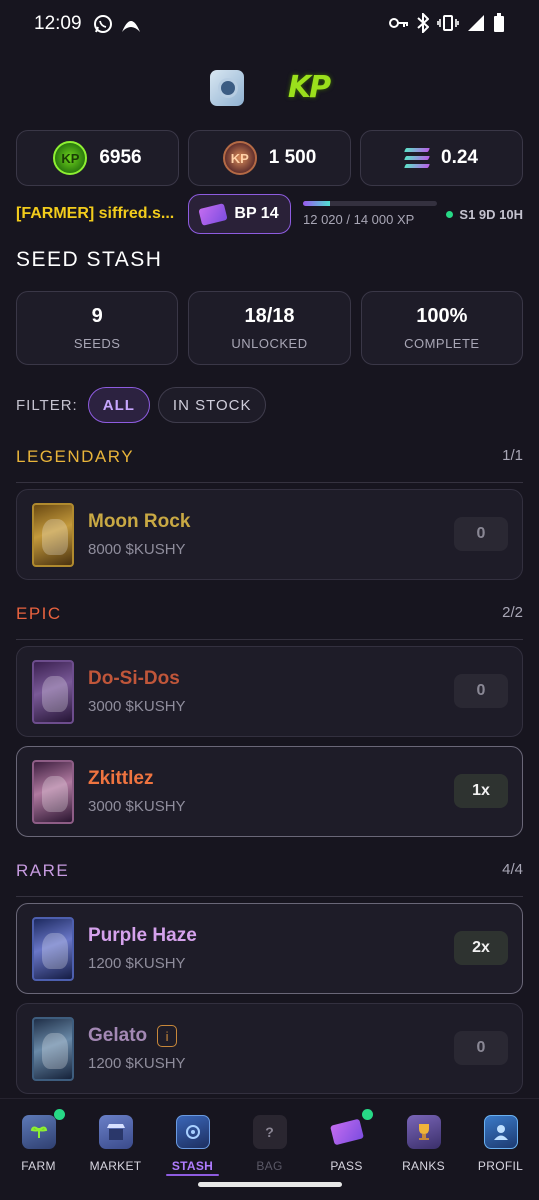 This screenshot has height=1200, width=539. What do you see at coordinates (137, 549) in the screenshot?
I see `seed-price: 8000 $KUSHY` at bounding box center [137, 549].